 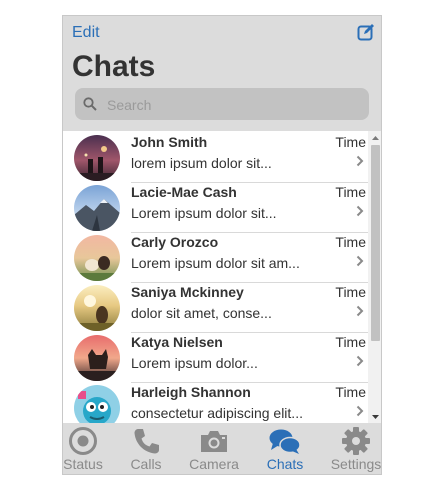 I want to click on contact-name: Carly Orozco, so click(x=175, y=242).